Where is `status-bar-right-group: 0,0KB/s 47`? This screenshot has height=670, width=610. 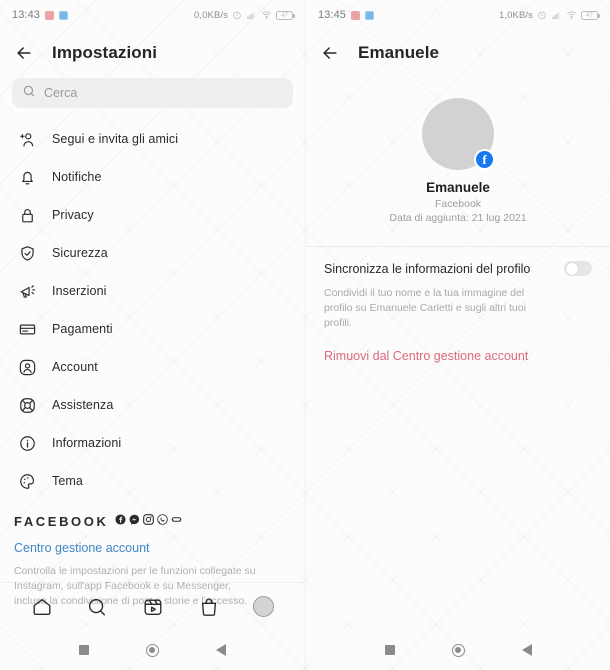 status-bar-right-group: 0,0KB/s 47 is located at coordinates (244, 15).